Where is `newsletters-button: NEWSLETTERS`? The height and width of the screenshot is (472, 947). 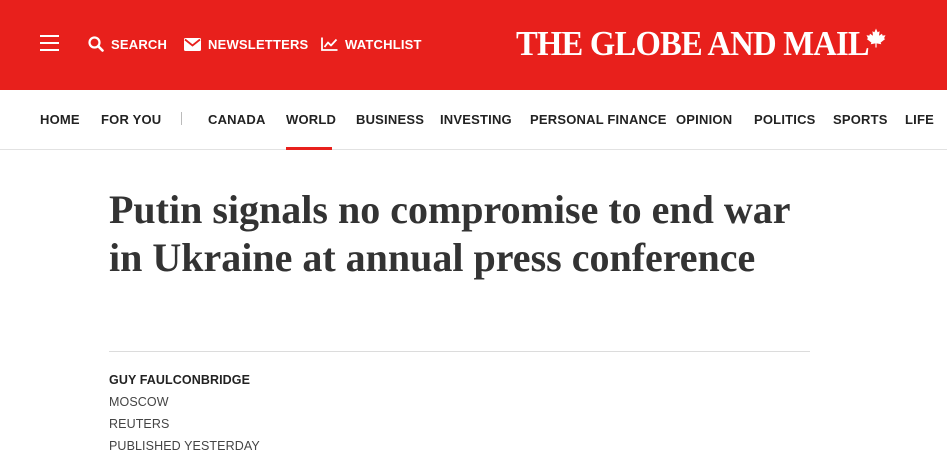
newsletters-button: NEWSLETTERS is located at coordinates (246, 44).